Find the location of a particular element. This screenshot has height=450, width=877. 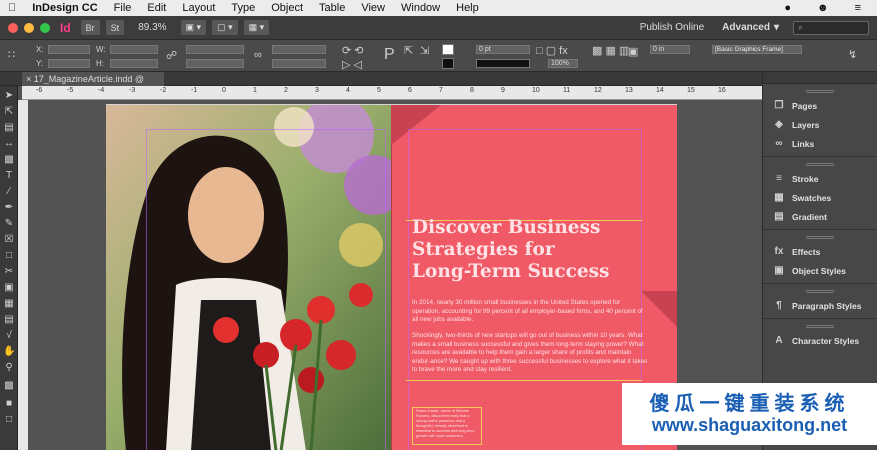

selection-tool-icon: ➤ is located at coordinates (9, 96).